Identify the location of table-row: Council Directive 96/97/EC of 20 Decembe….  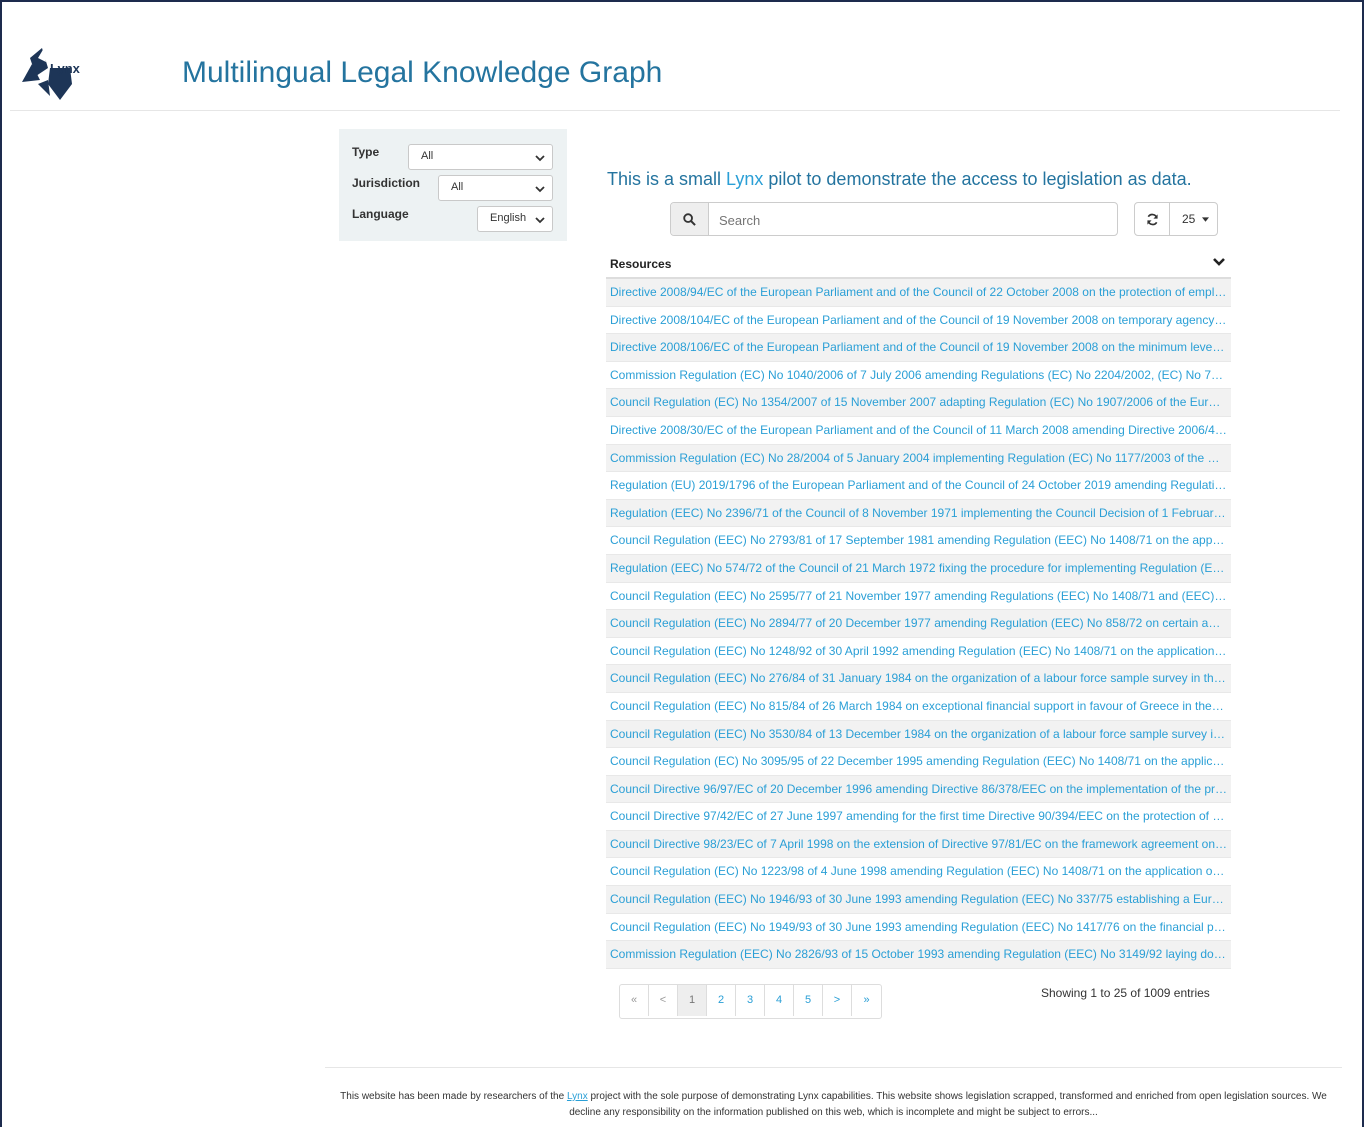
(918, 789).